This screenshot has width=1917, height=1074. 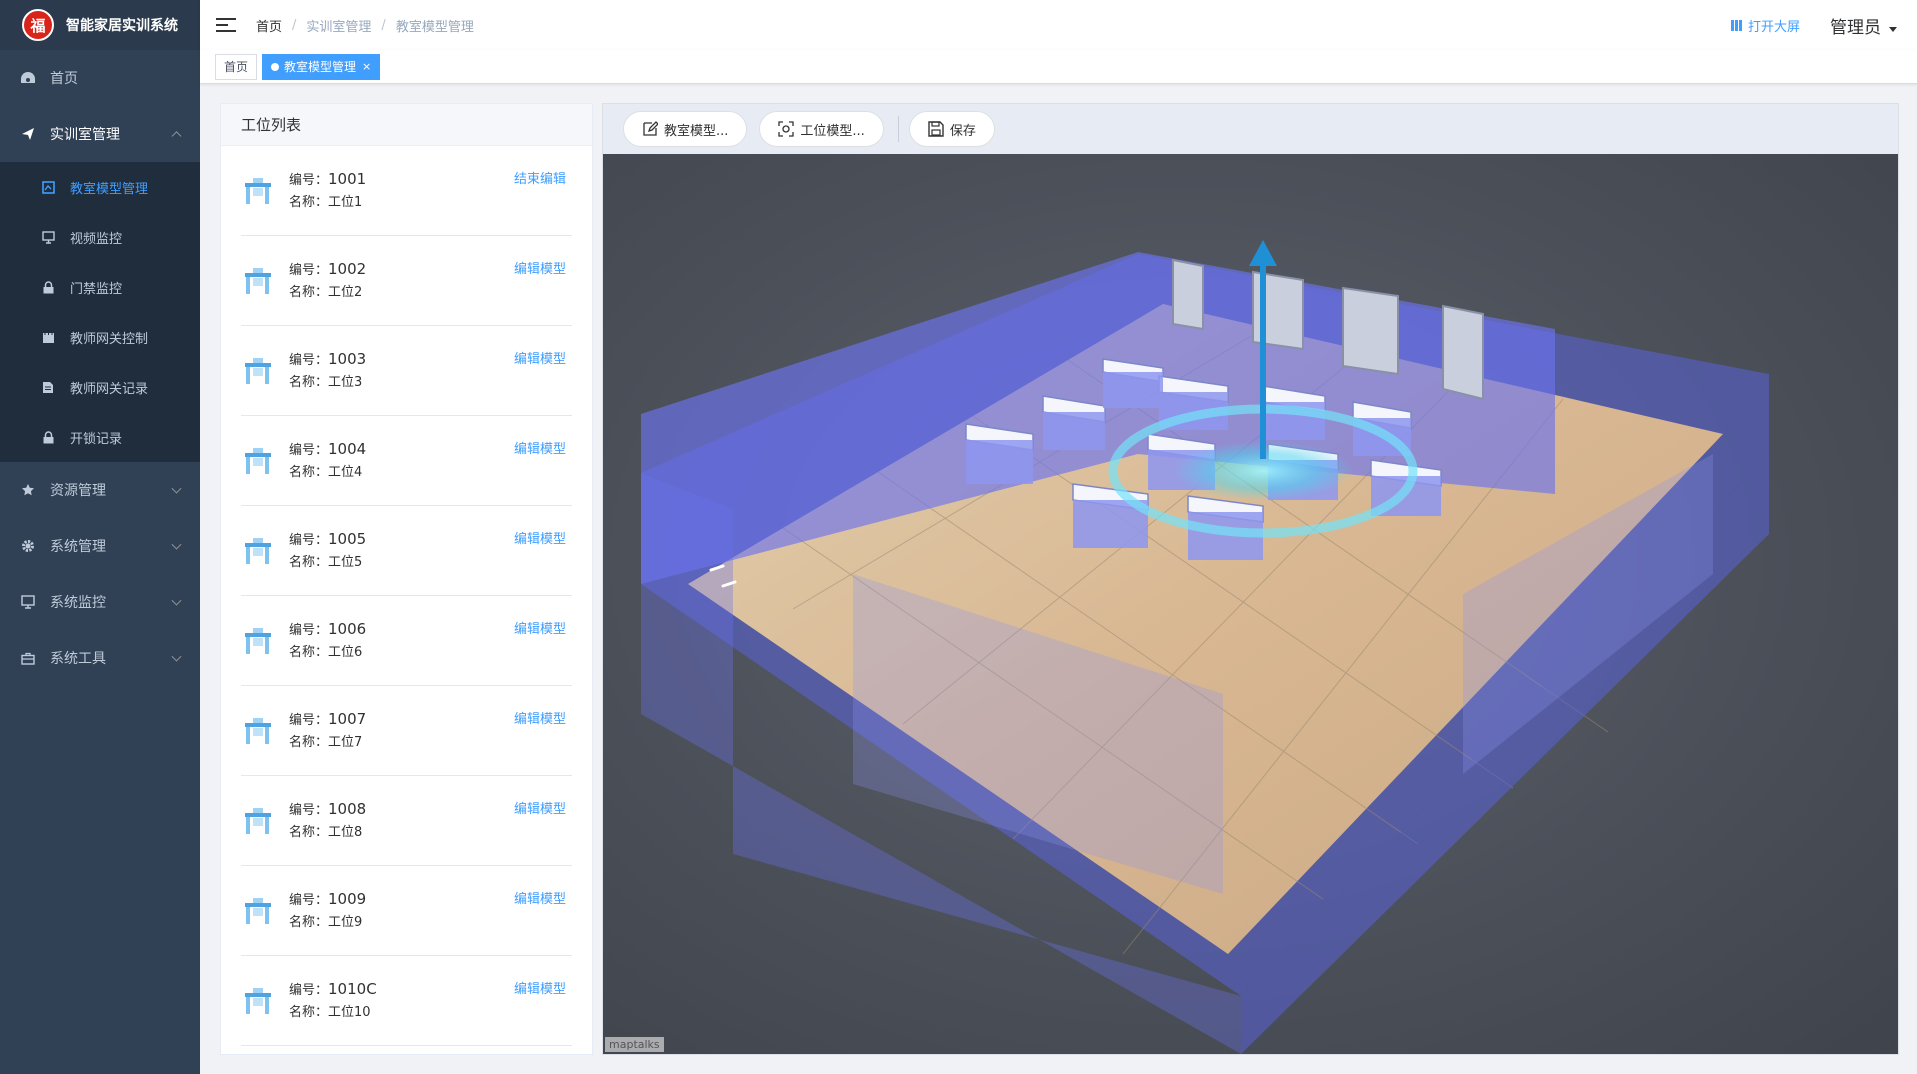 I want to click on workstation-number-row: 编号：1006, so click(x=327, y=630).